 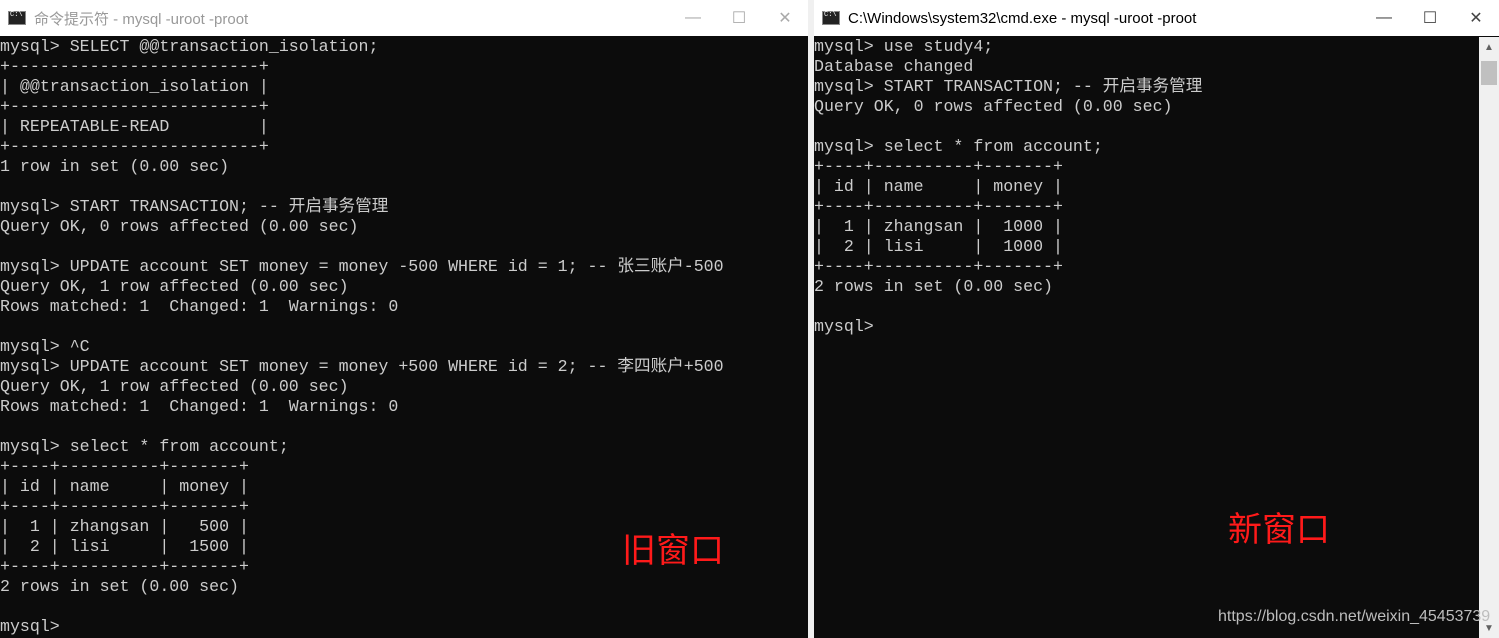 I want to click on vertical-scrollbar: ▲ ▼, so click(x=1489, y=337).